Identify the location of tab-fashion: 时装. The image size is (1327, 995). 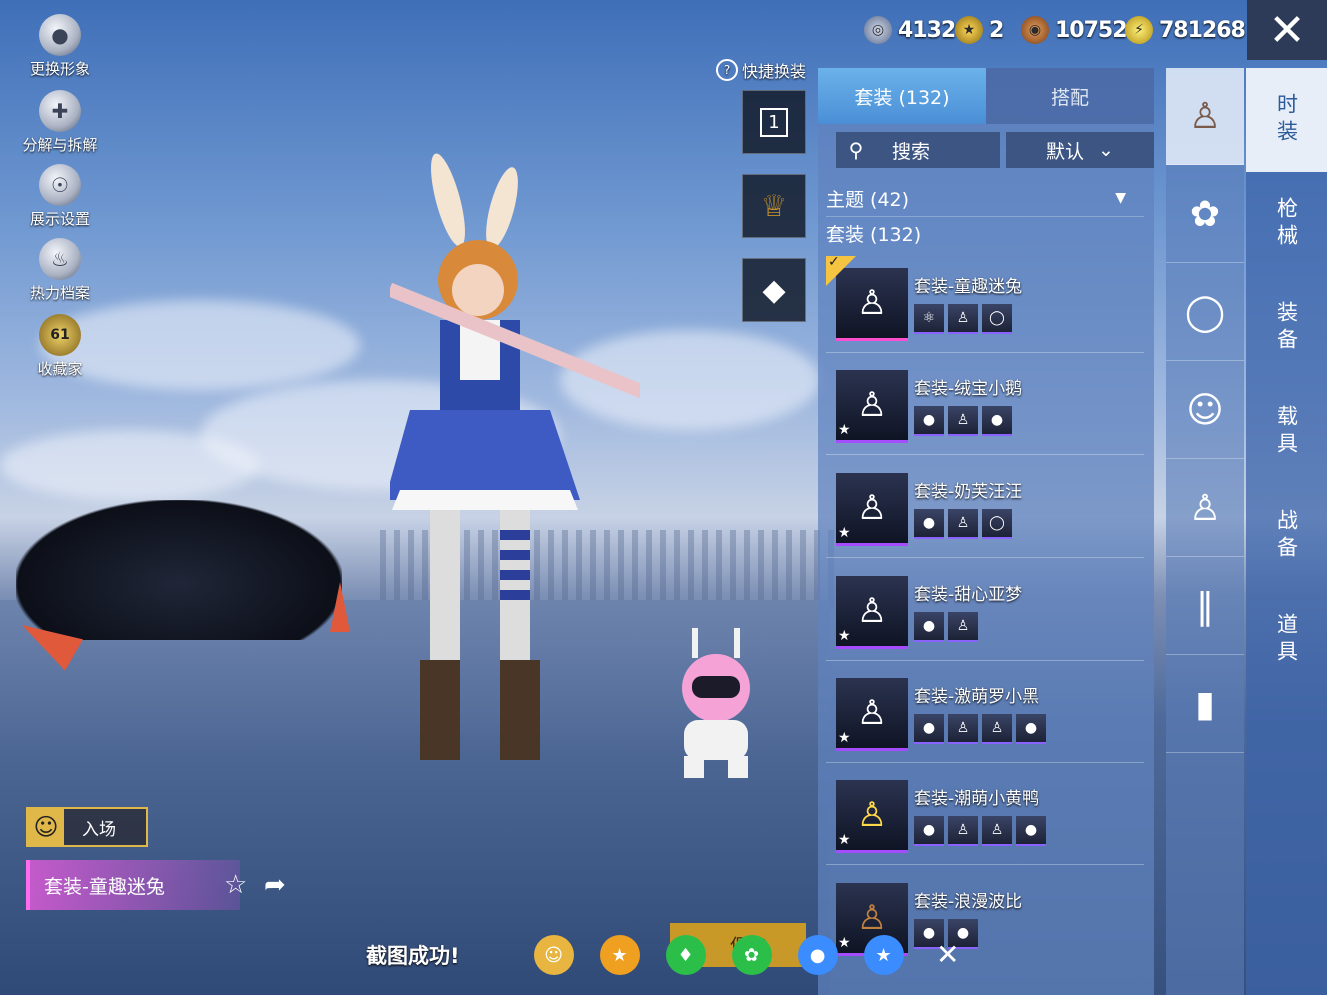
(1286, 120).